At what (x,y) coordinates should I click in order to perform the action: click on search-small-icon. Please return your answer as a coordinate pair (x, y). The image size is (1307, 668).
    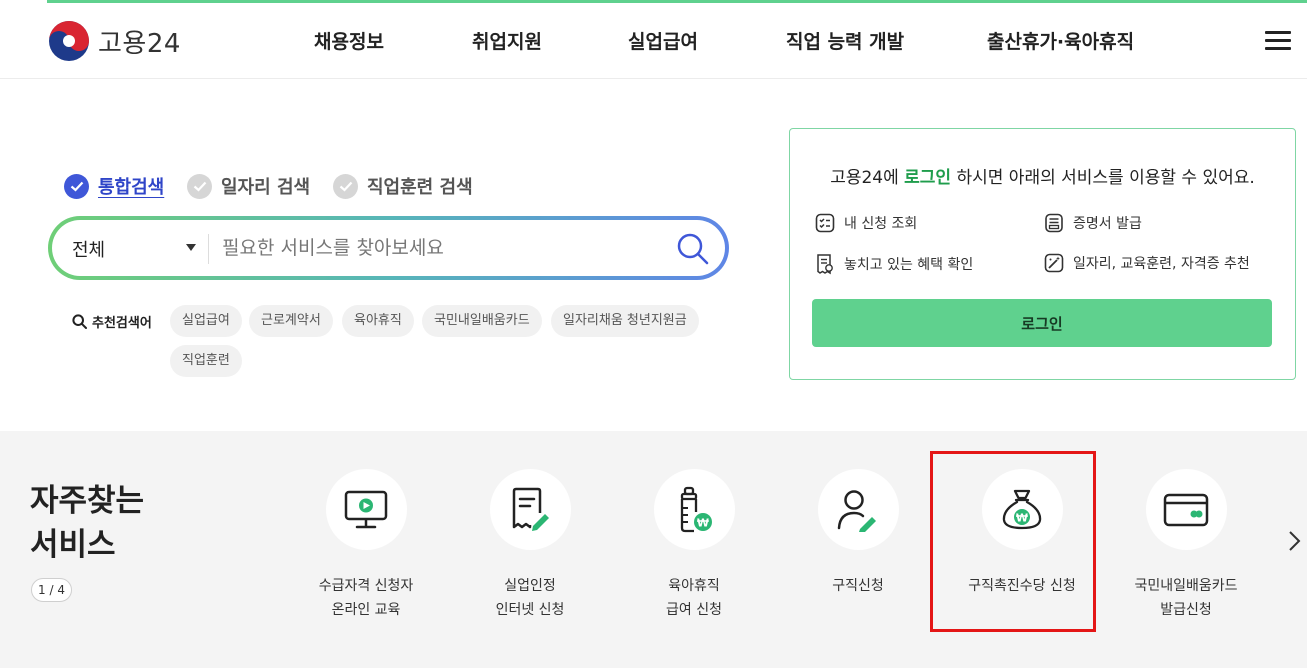
    Looking at the image, I should click on (79, 321).